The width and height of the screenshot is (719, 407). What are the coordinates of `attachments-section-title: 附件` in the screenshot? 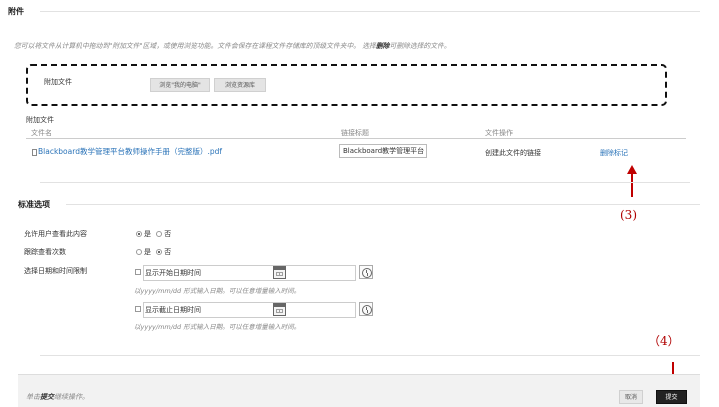 It's located at (16, 11).